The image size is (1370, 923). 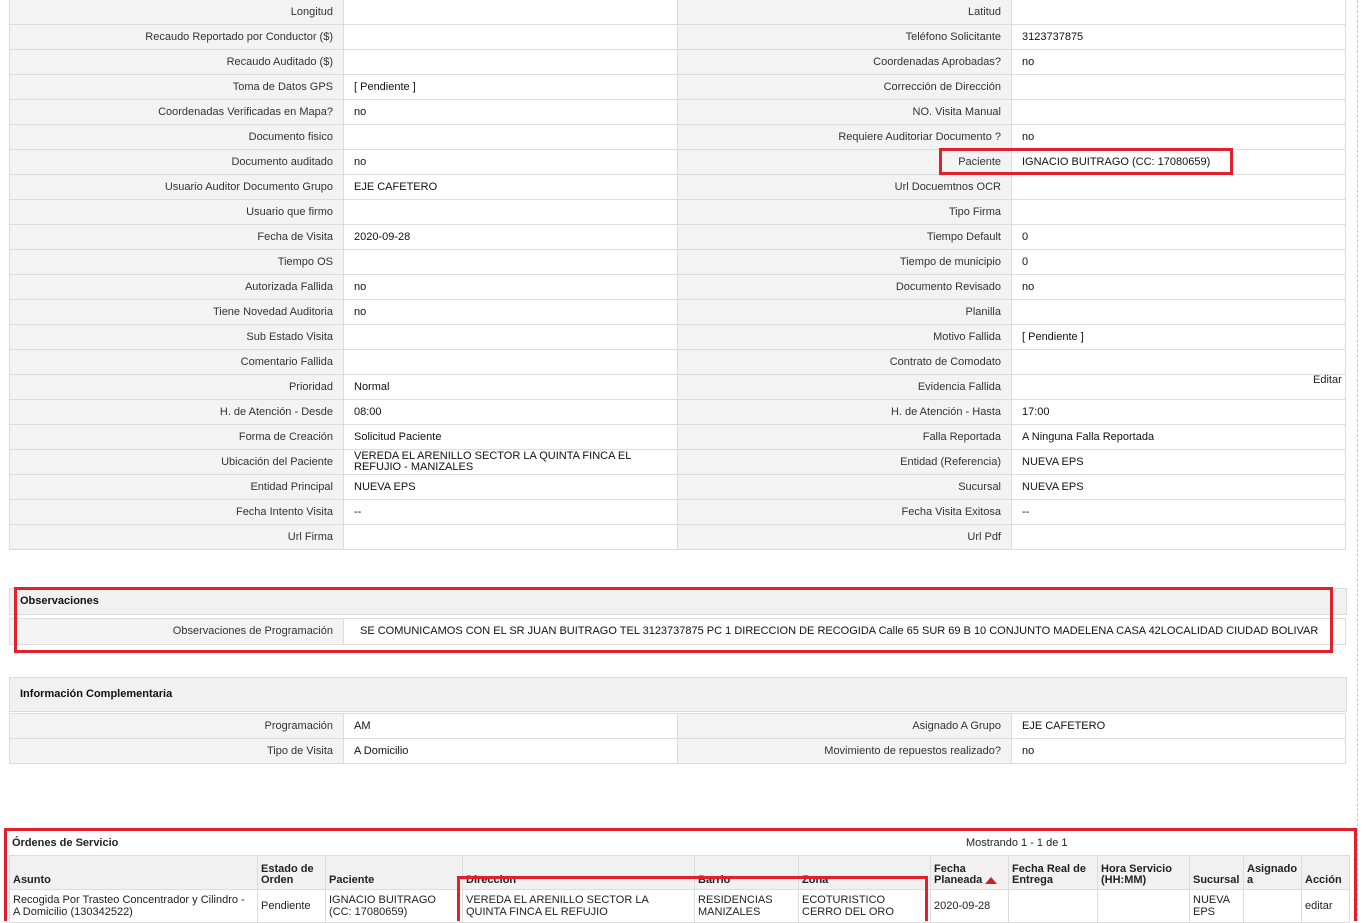 I want to click on col-asignado: Asignado a, so click(x=1272, y=872).